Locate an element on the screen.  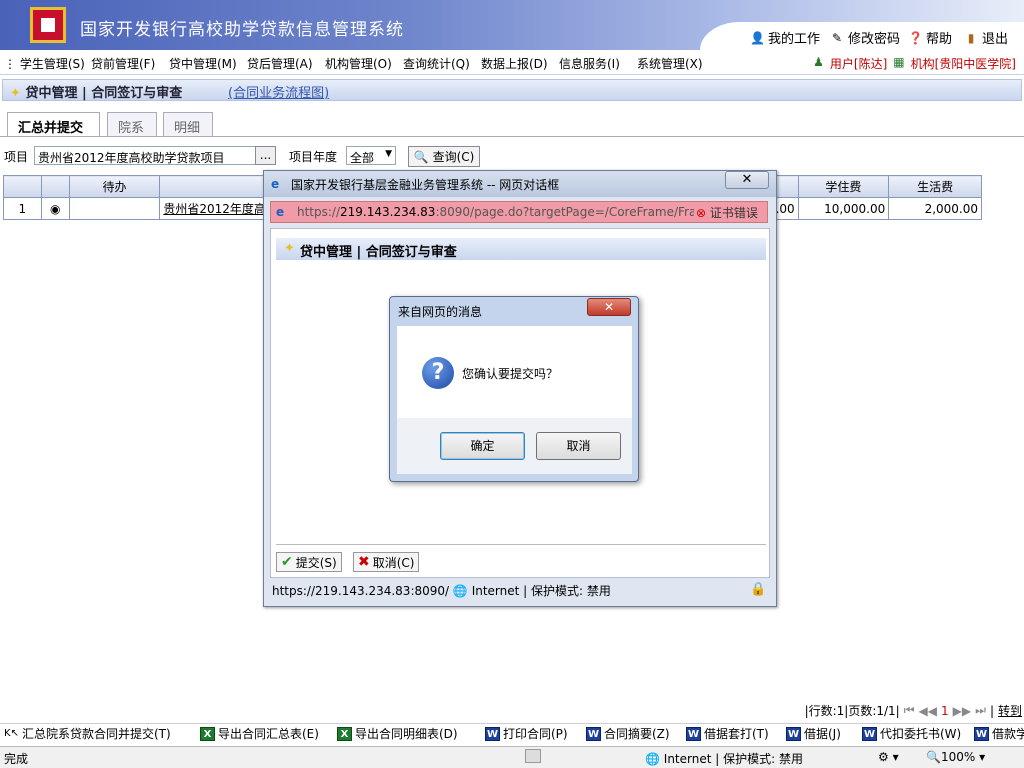
col-tuition: 学住费 is located at coordinates (843, 186).